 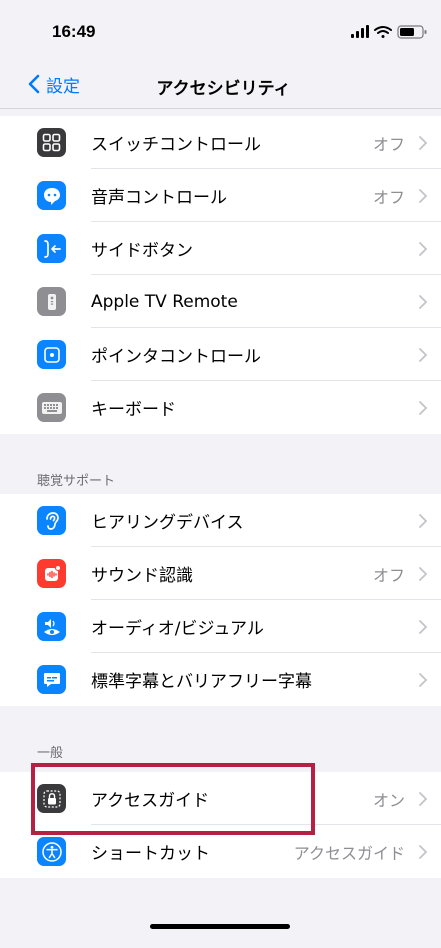 I want to click on list-item-label: ショートカット, so click(x=150, y=854).